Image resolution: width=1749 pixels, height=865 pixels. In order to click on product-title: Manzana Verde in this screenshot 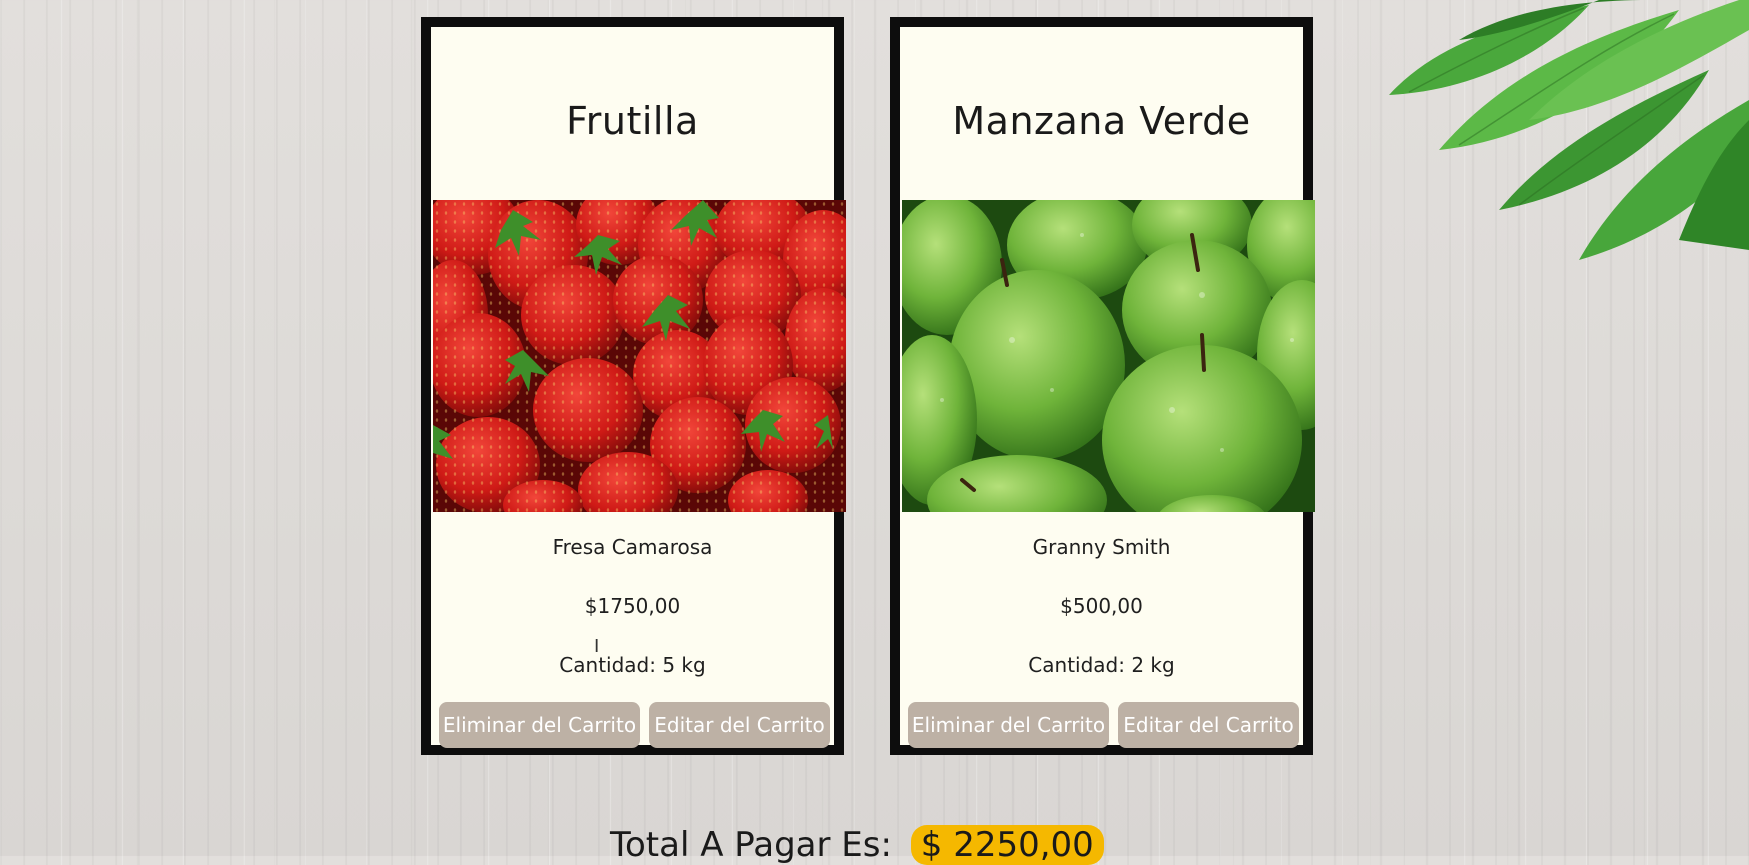, I will do `click(1101, 121)`.